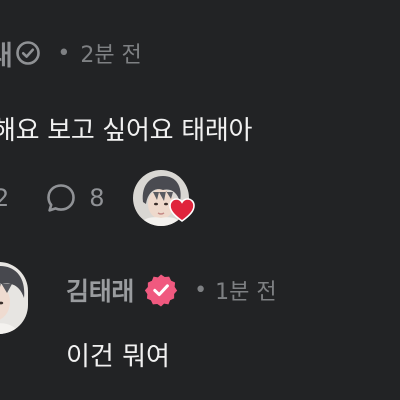 The image size is (400, 400). Describe the element at coordinates (182, 212) in the screenshot. I see `heart-icon` at that location.